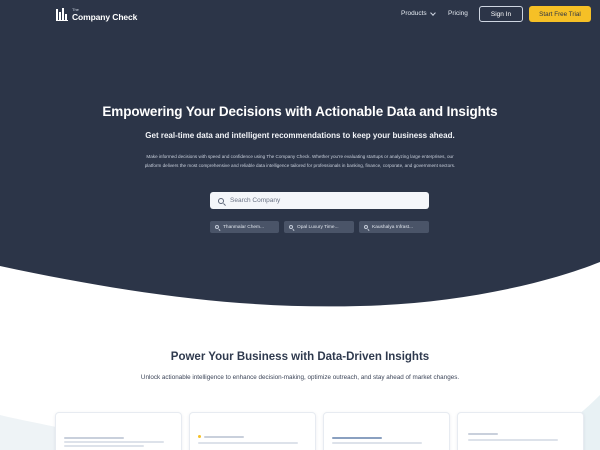 The height and width of the screenshot is (450, 600). What do you see at coordinates (432, 12) in the screenshot?
I see `chevron-down-icon` at bounding box center [432, 12].